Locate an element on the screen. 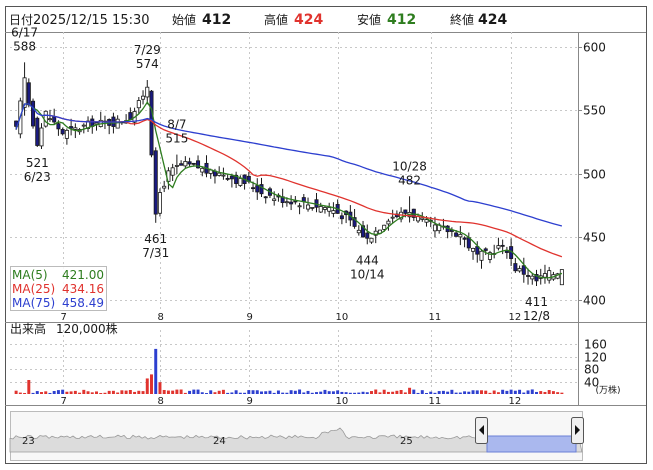  volume-axis-unit: (万株) is located at coordinates (607, 390).